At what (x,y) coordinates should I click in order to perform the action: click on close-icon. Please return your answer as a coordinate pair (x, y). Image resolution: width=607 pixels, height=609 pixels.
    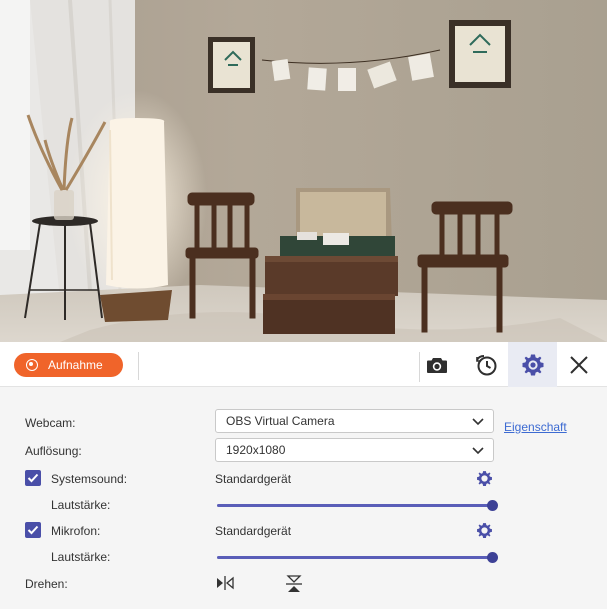
    Looking at the image, I should click on (579, 364).